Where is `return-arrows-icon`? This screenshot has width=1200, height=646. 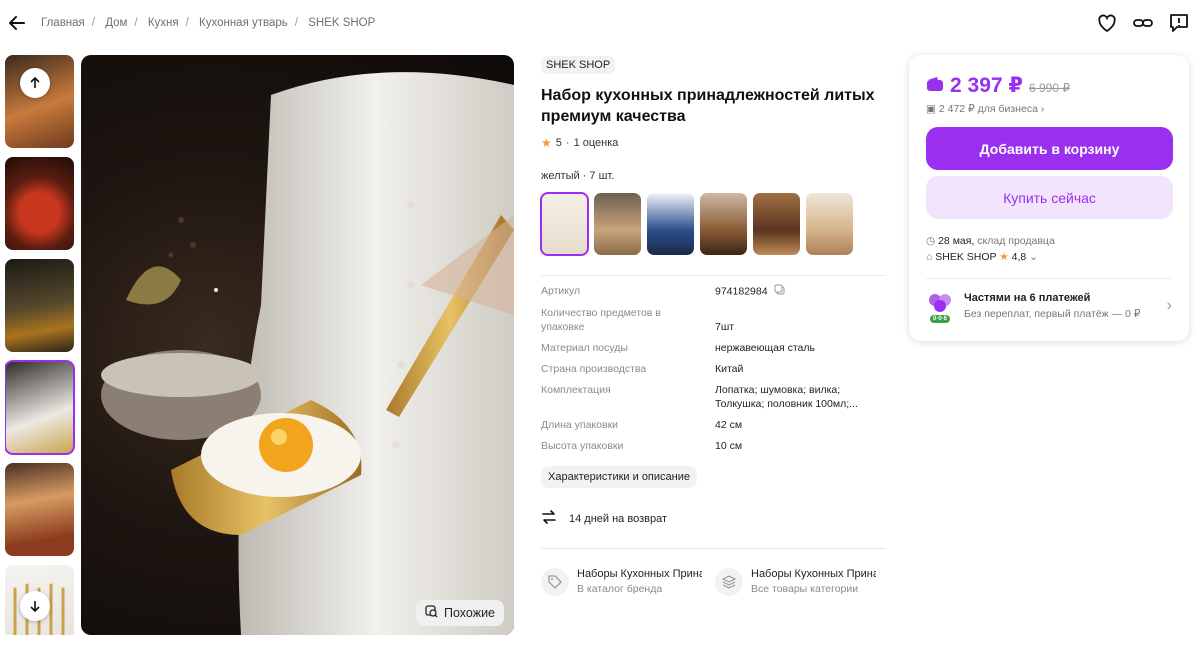 return-arrows-icon is located at coordinates (549, 518).